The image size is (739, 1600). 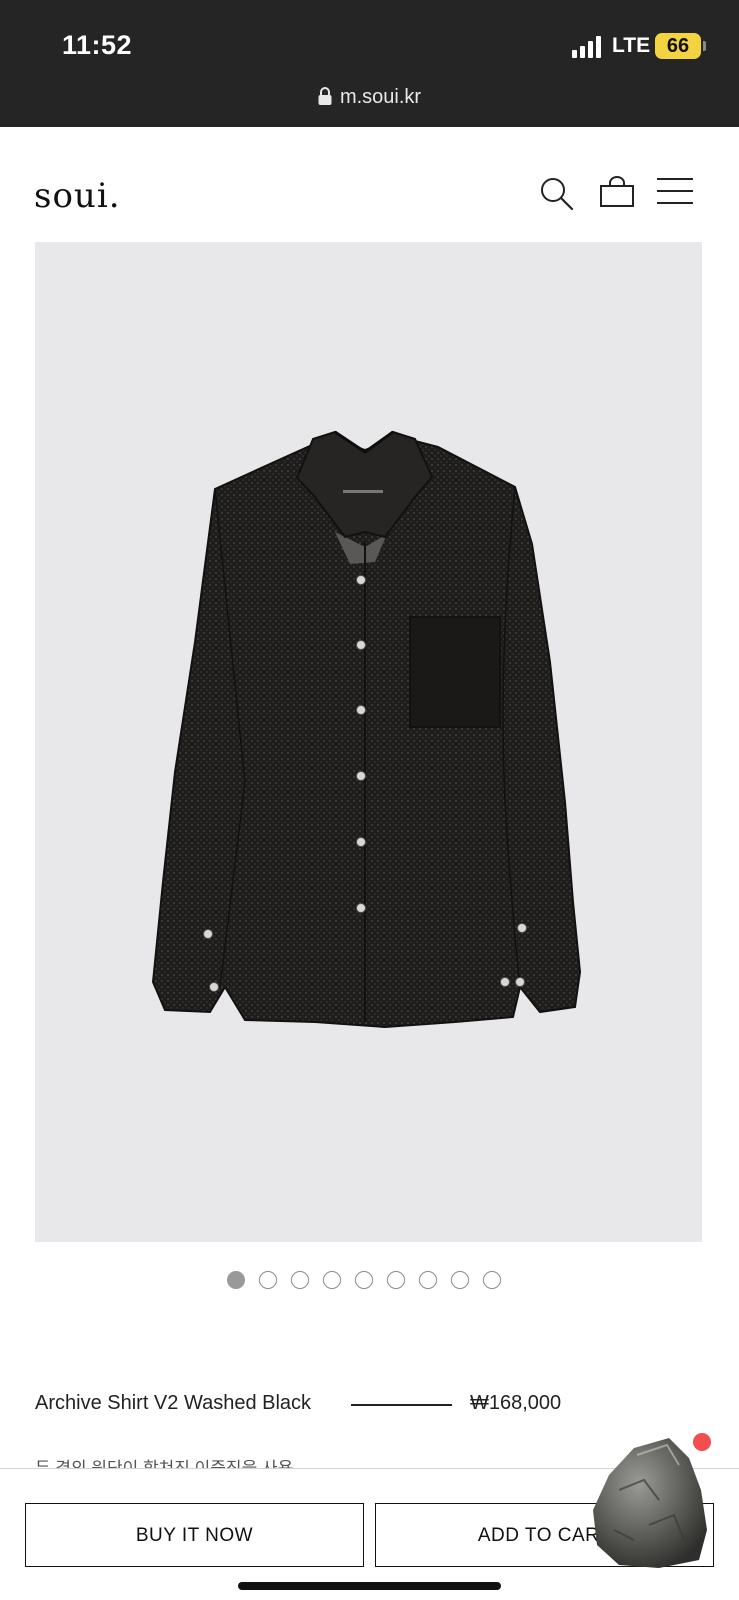 I want to click on status-bar: 11:52 LTE 66 m.soui.kr, so click(x=369, y=63).